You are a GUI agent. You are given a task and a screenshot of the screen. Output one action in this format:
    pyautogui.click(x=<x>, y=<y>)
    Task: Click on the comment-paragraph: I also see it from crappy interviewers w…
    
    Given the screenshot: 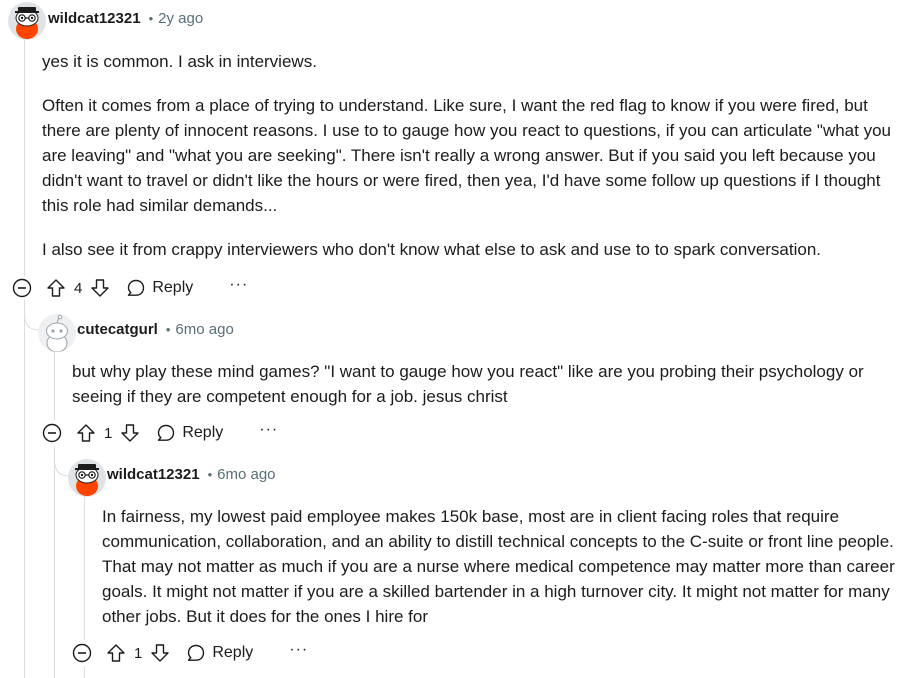 What is the action you would take?
    pyautogui.click(x=432, y=249)
    